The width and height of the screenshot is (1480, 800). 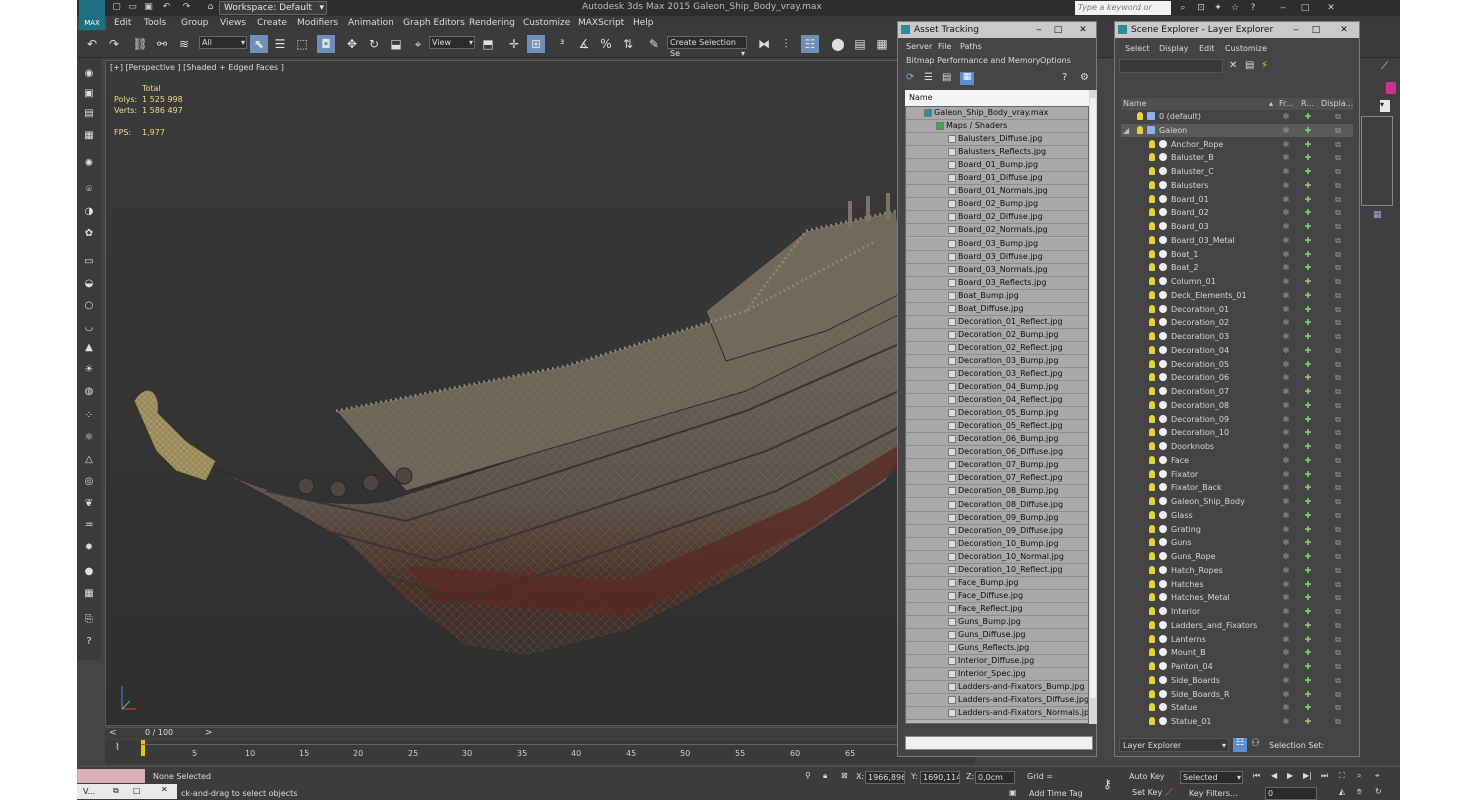 I want to click on app-logo: MAX, so click(x=92, y=15).